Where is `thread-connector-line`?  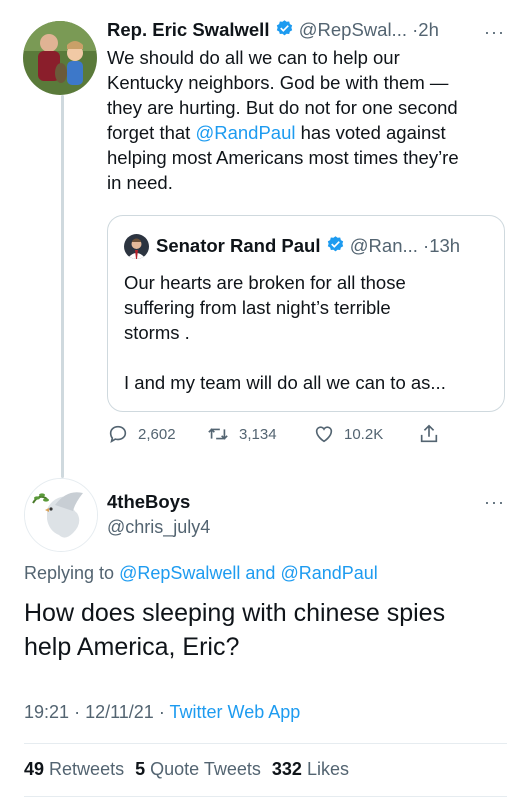 thread-connector-line is located at coordinates (62, 286).